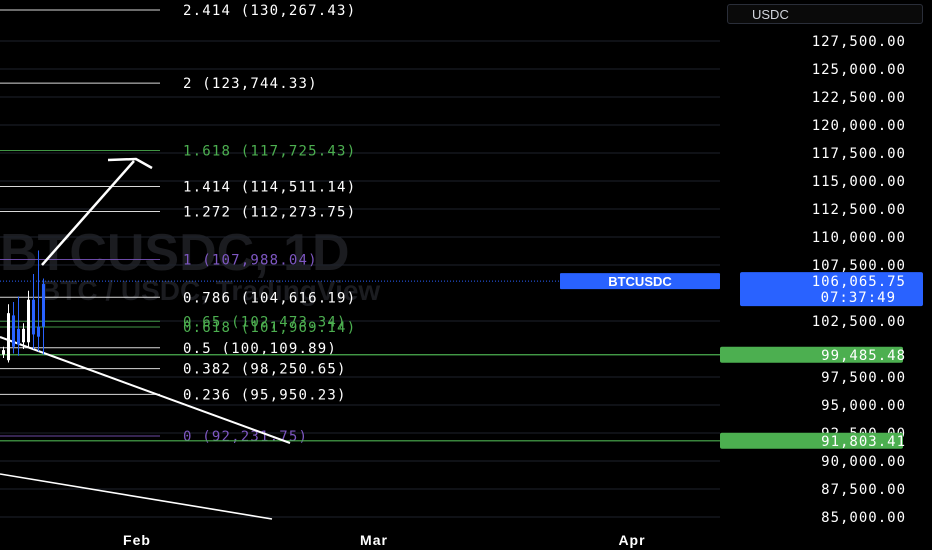 This screenshot has height=550, width=932. Describe the element at coordinates (863, 442) in the screenshot. I see `horizontal-line-price-label: 91,803.41` at that location.